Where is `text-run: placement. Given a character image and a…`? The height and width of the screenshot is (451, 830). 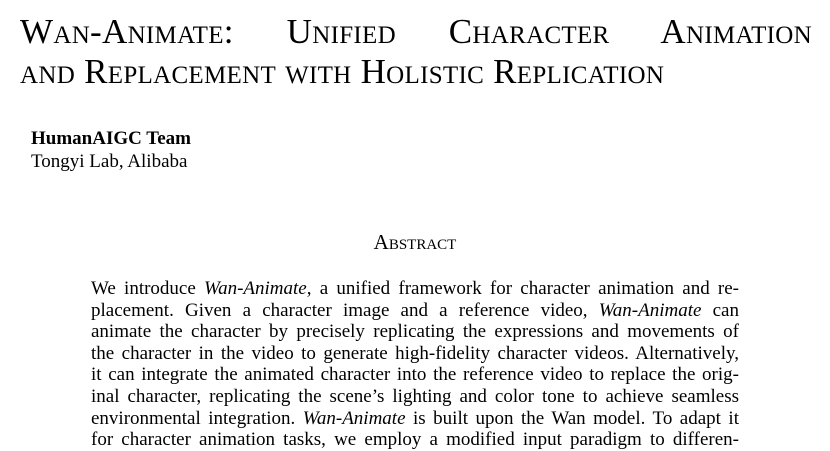
text-run: placement. Given a character image and a… is located at coordinates (345, 310).